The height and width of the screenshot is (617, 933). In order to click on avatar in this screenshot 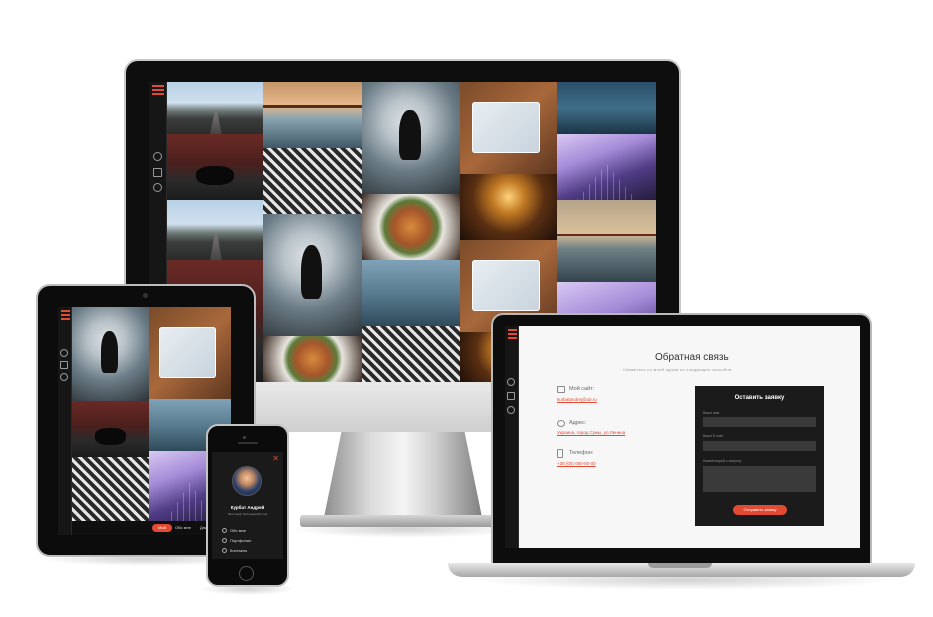, I will do `click(247, 481)`.